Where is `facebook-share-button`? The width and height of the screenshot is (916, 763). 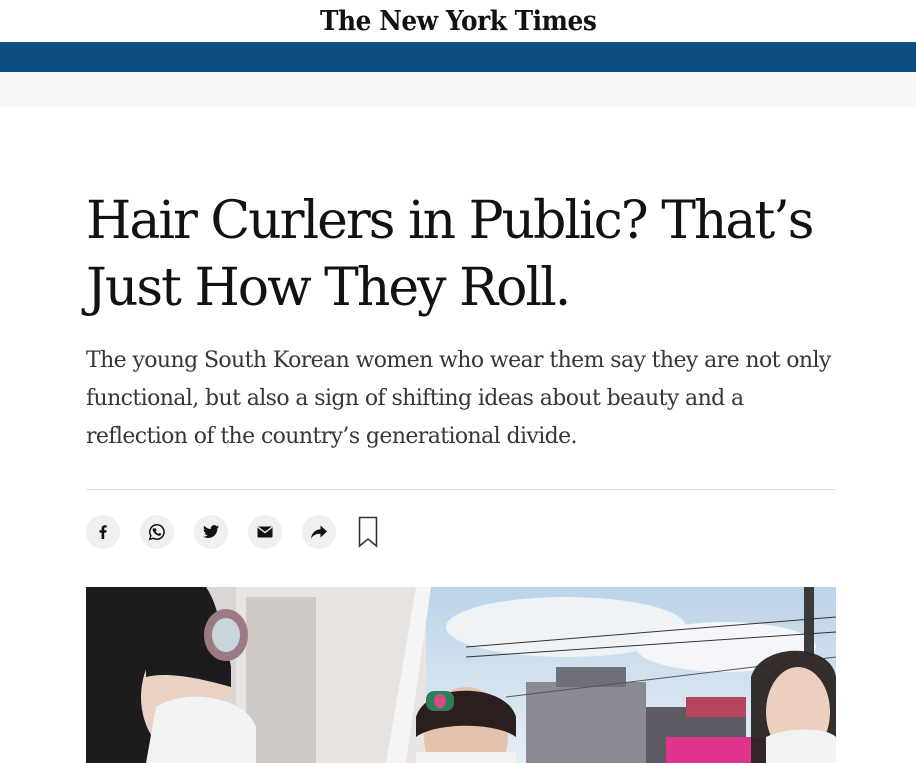
facebook-share-button is located at coordinates (103, 532).